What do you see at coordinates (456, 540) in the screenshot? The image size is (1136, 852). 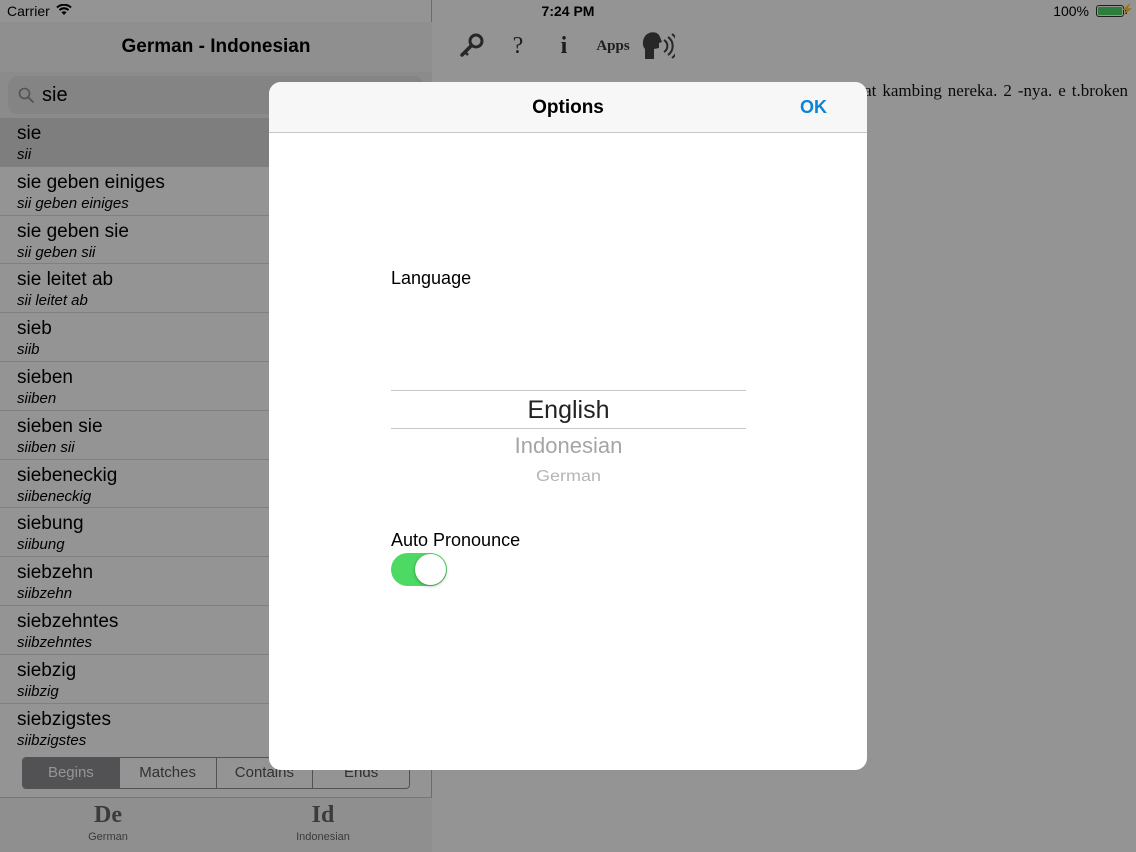 I see `auto-pronounce-label: Auto Pronounce` at bounding box center [456, 540].